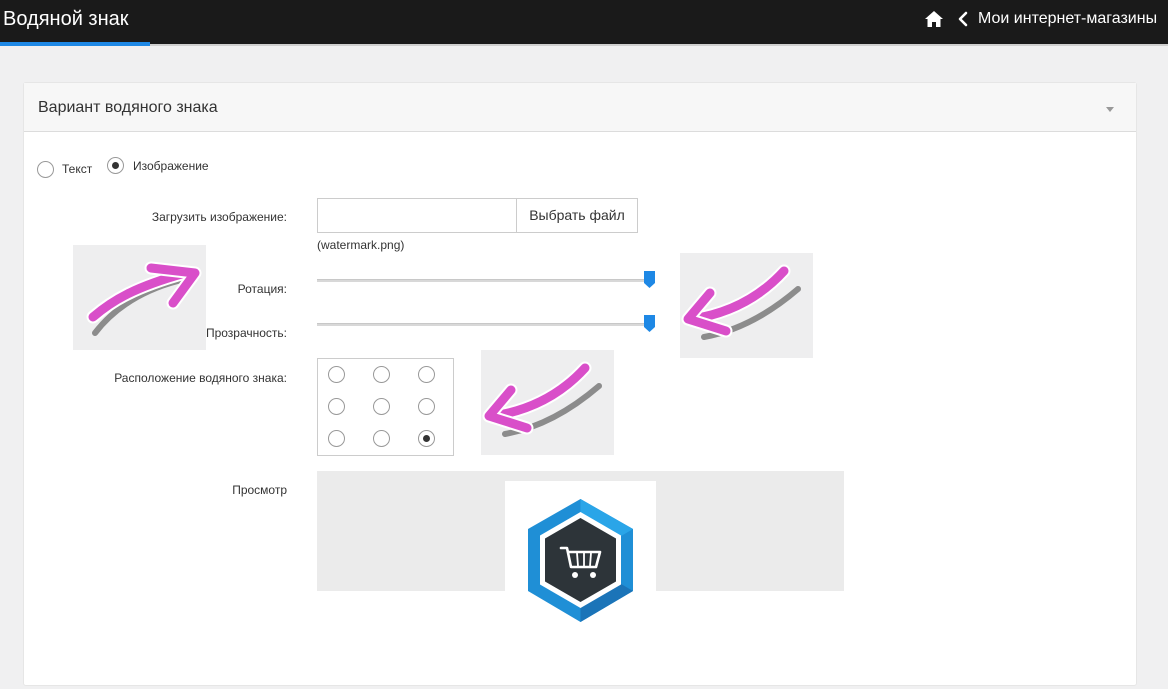 This screenshot has width=1168, height=689. I want to click on top-bar: Водяной знак Мои интернет-магазины, so click(584, 23).